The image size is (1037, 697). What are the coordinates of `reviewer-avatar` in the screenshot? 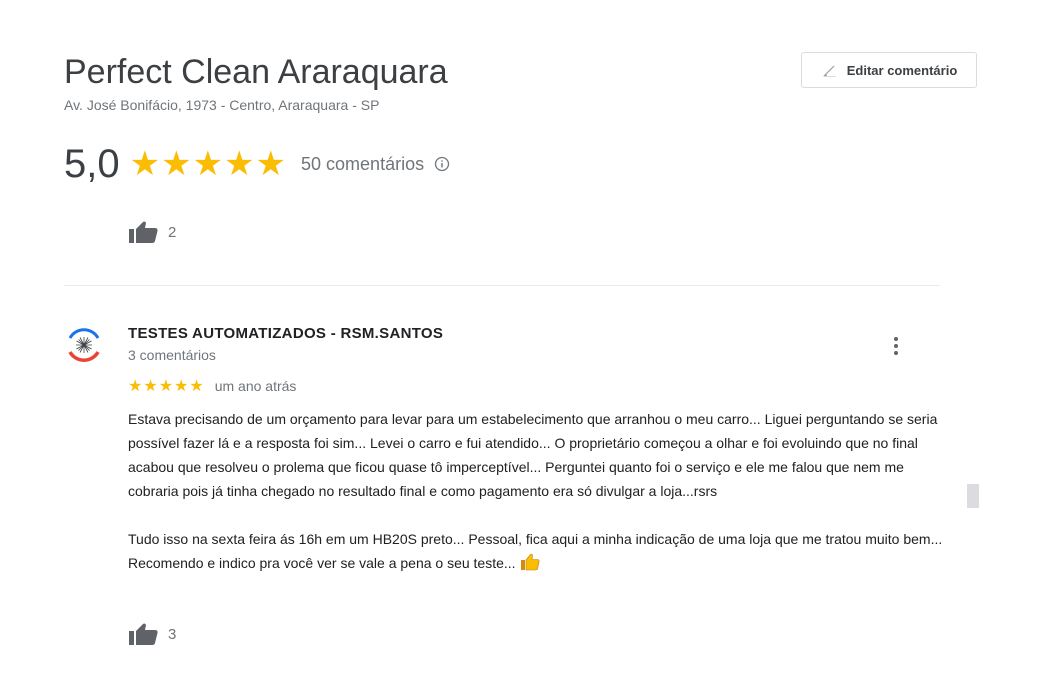 It's located at (84, 345).